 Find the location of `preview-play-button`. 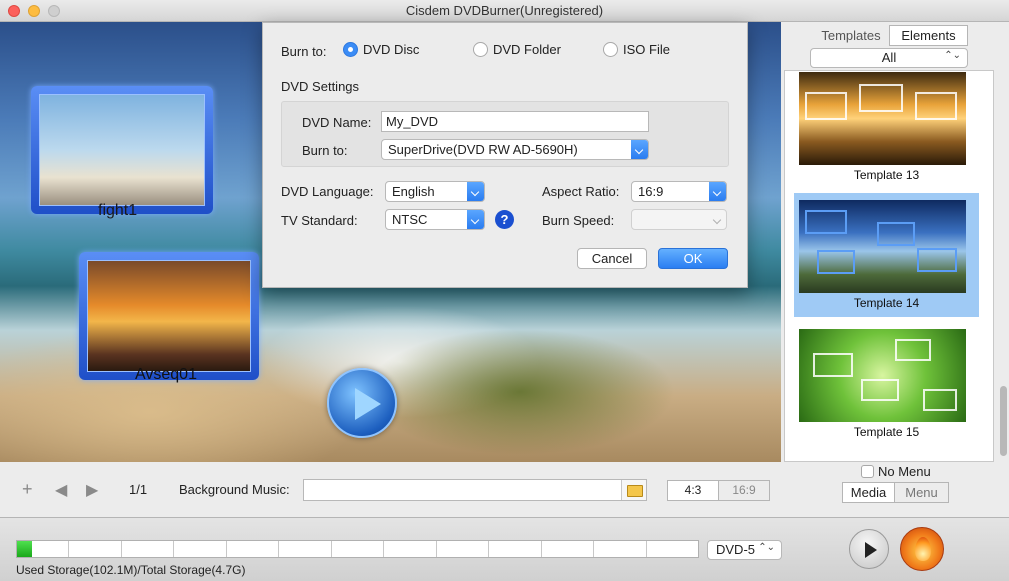

preview-play-button is located at coordinates (869, 549).